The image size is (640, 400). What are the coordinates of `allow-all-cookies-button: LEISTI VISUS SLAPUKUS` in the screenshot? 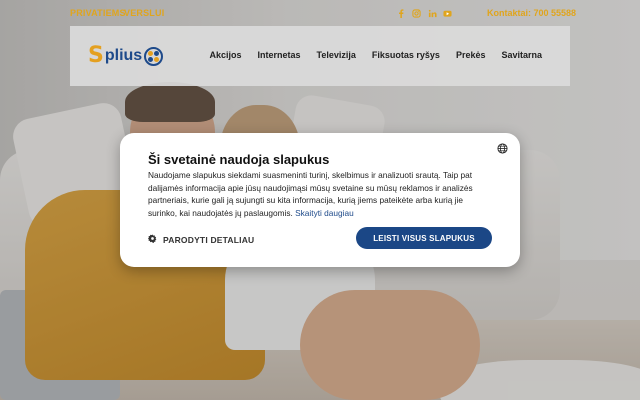 It's located at (424, 238).